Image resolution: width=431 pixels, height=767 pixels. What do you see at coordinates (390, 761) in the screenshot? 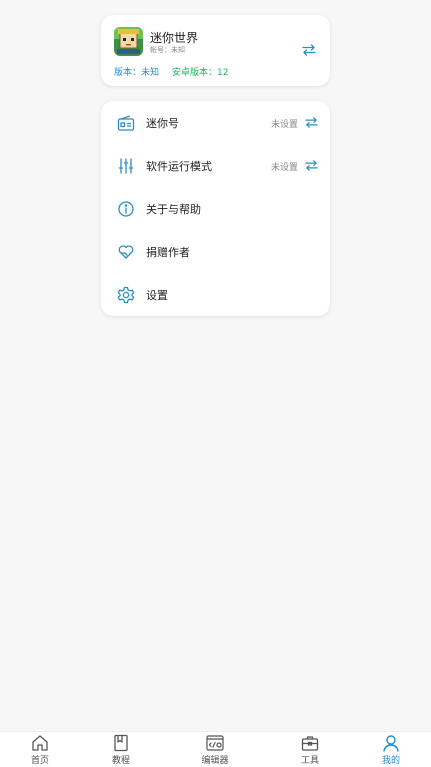
I see `tab-label: 我的` at bounding box center [390, 761].